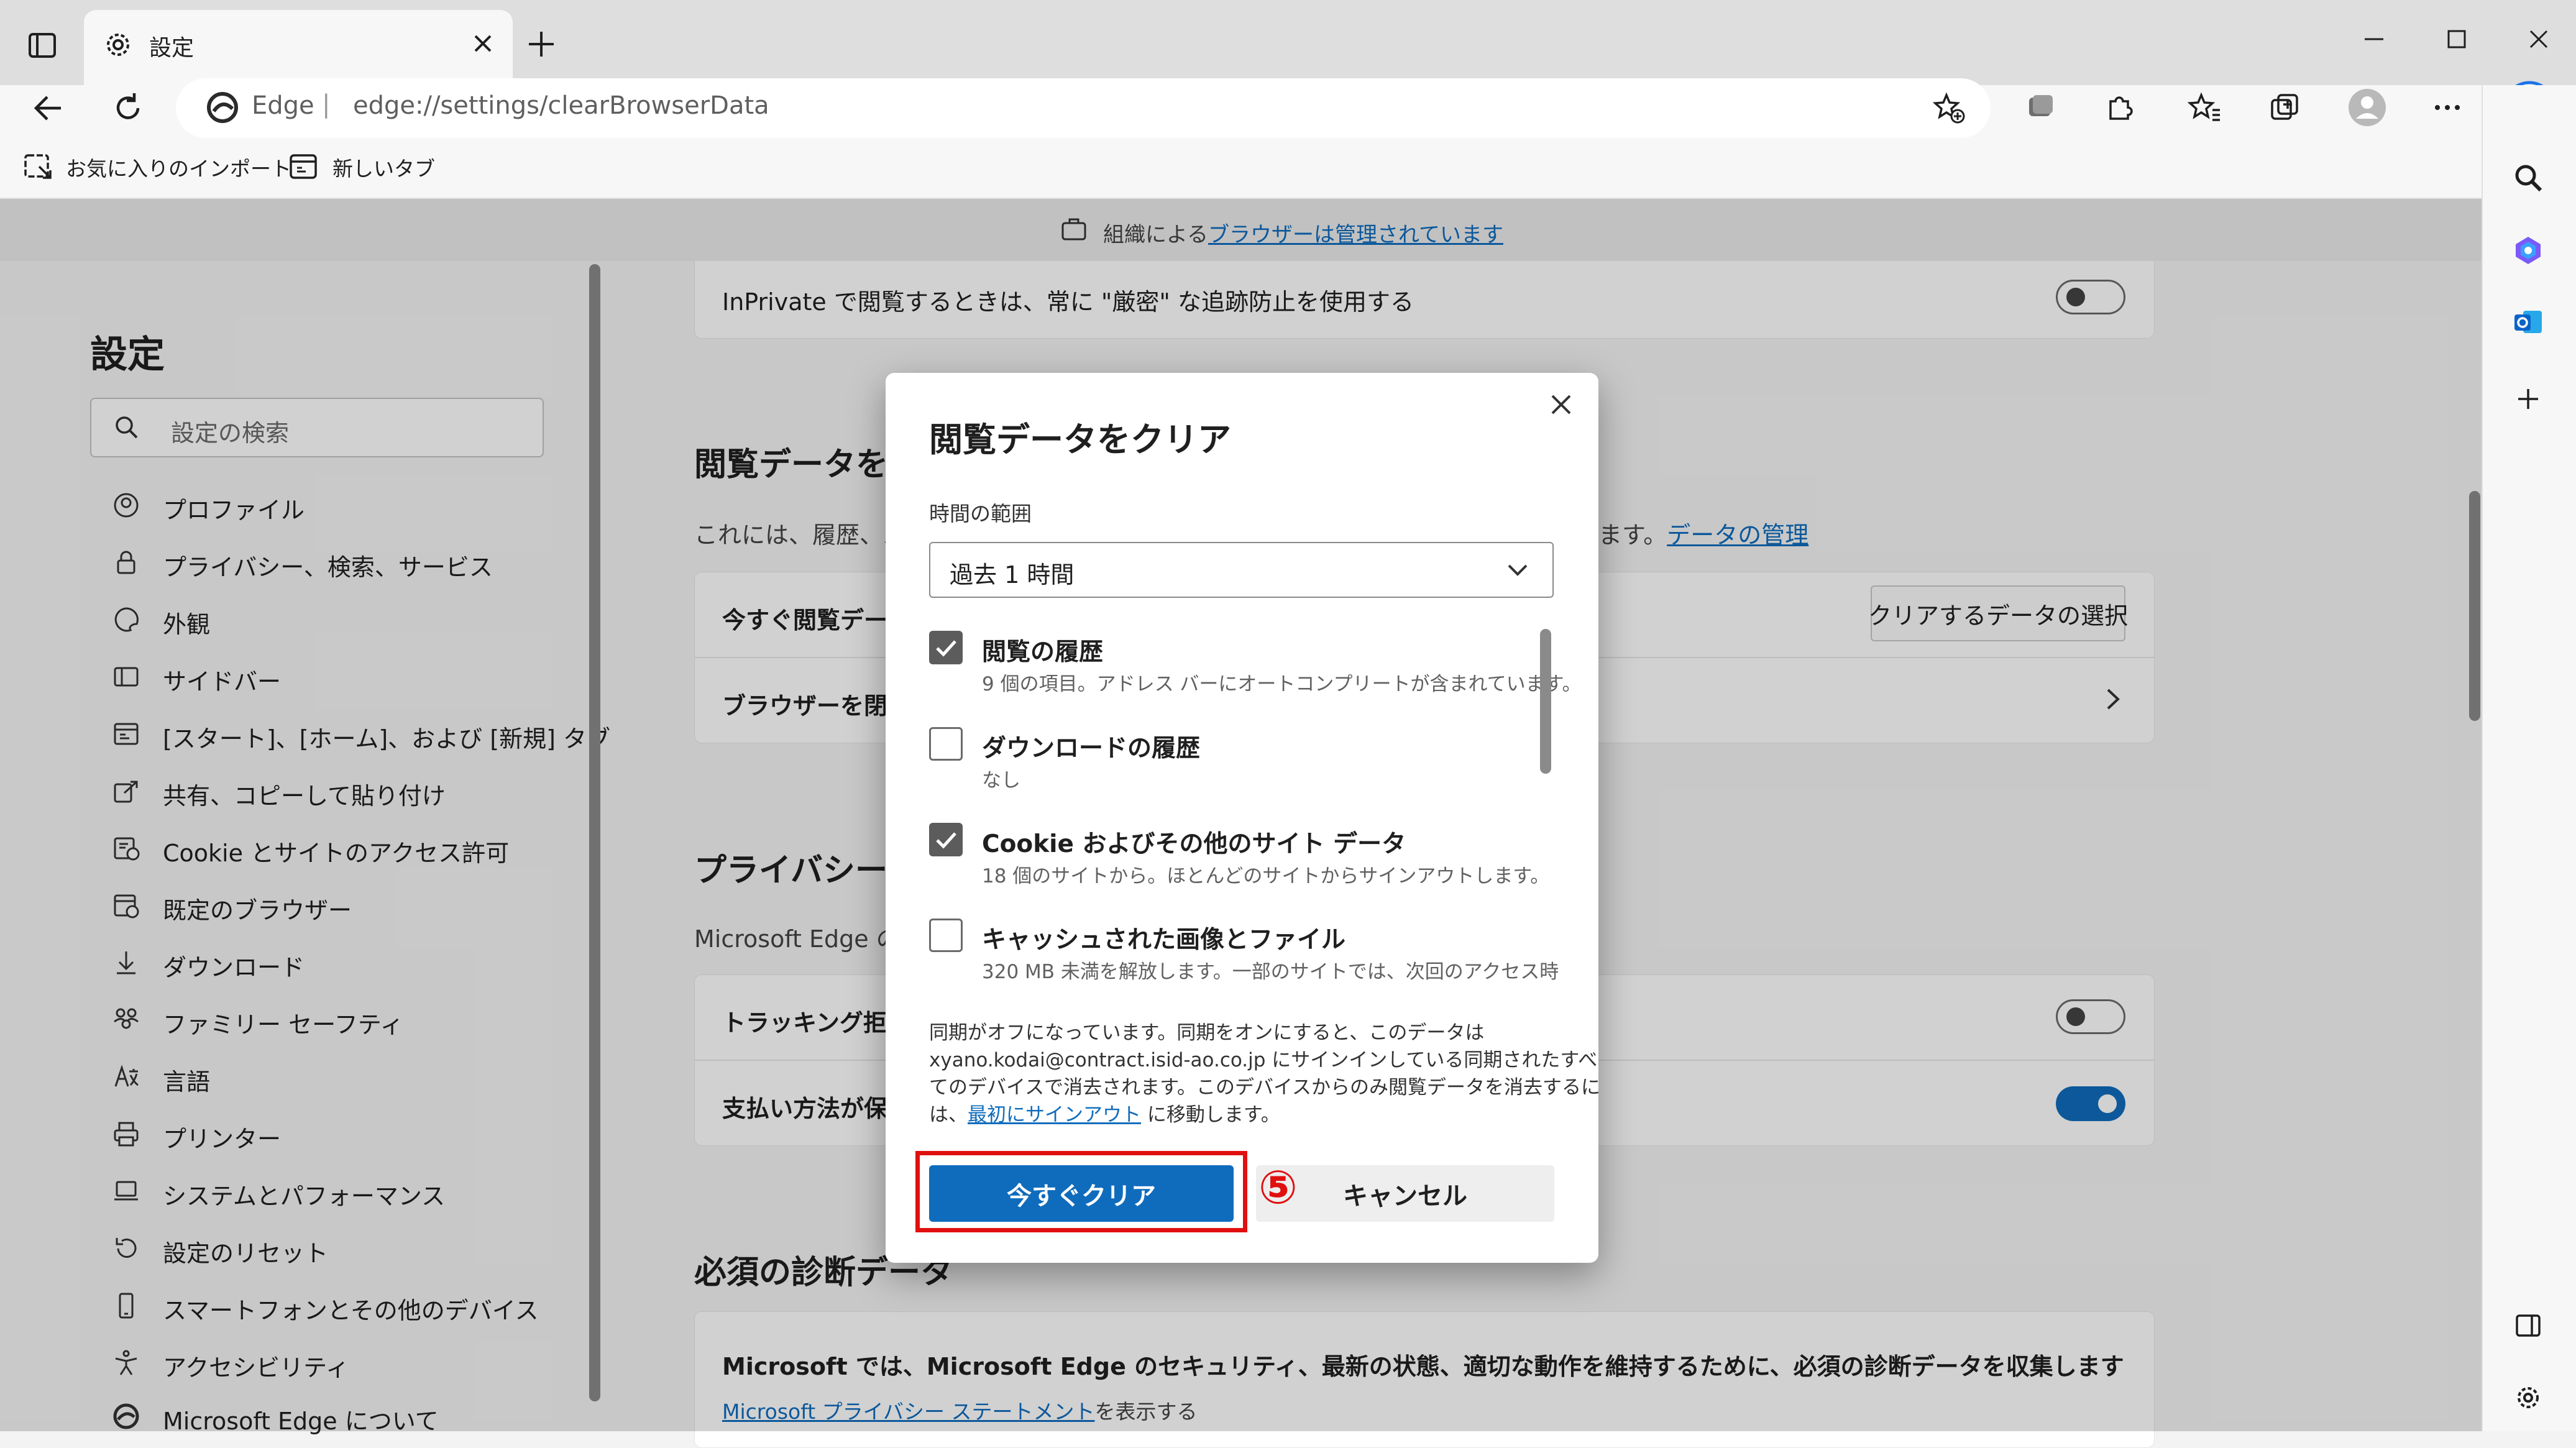  Describe the element at coordinates (946, 648) in the screenshot. I see `browsing-history-checkbox` at that location.